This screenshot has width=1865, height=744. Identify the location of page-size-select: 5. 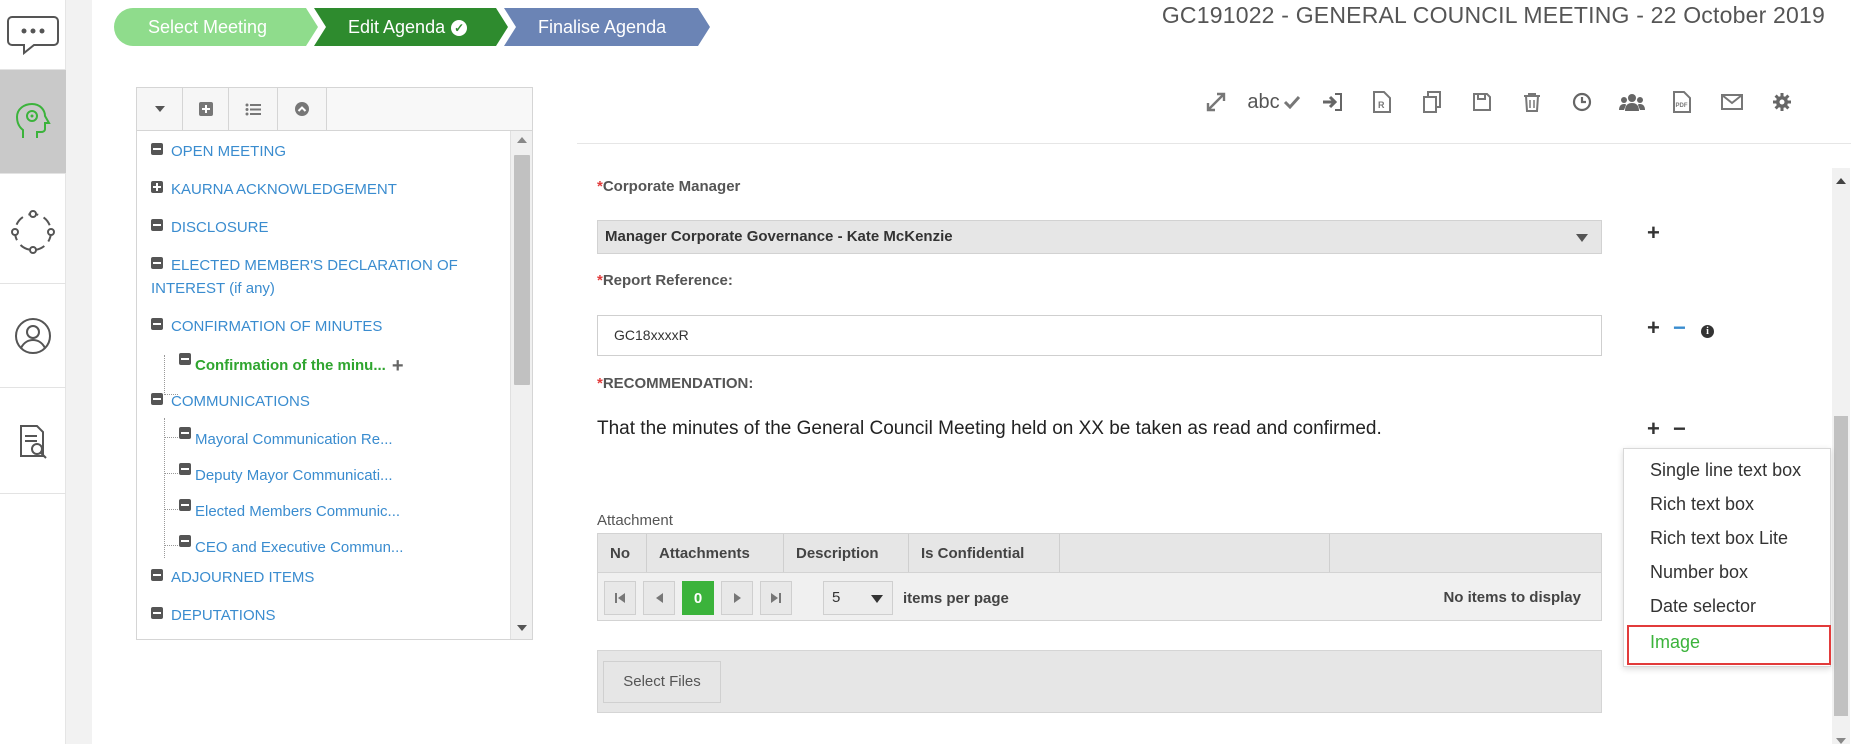
(858, 598).